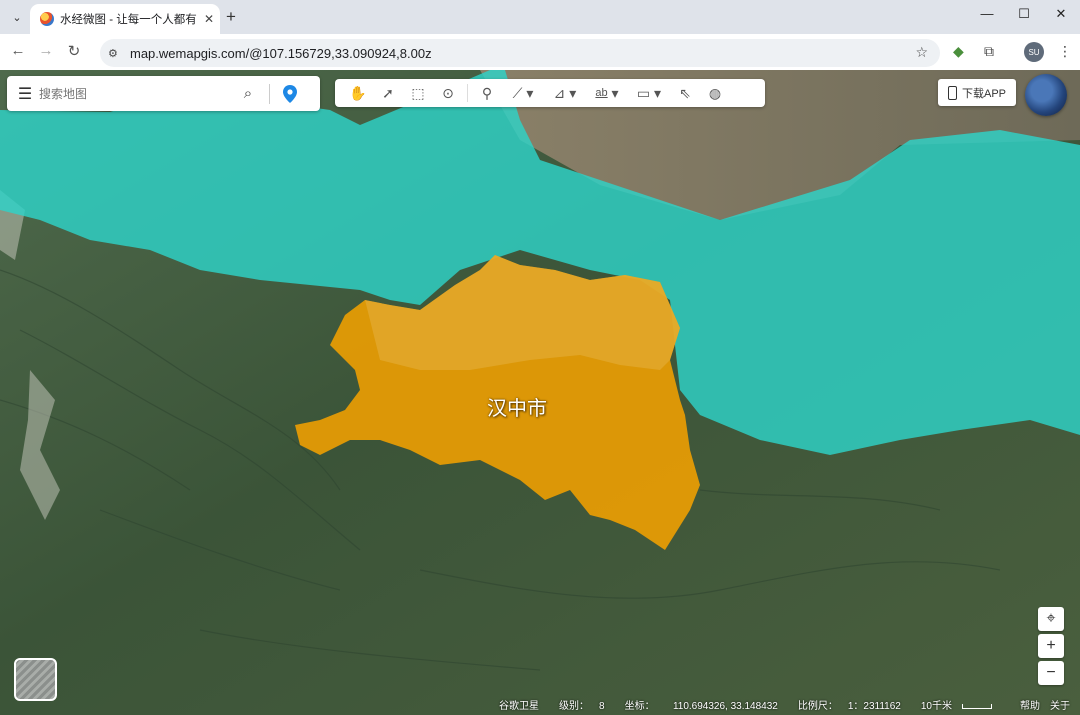  I want to click on coord-value: 110.694326, 33.148432, so click(725, 706).